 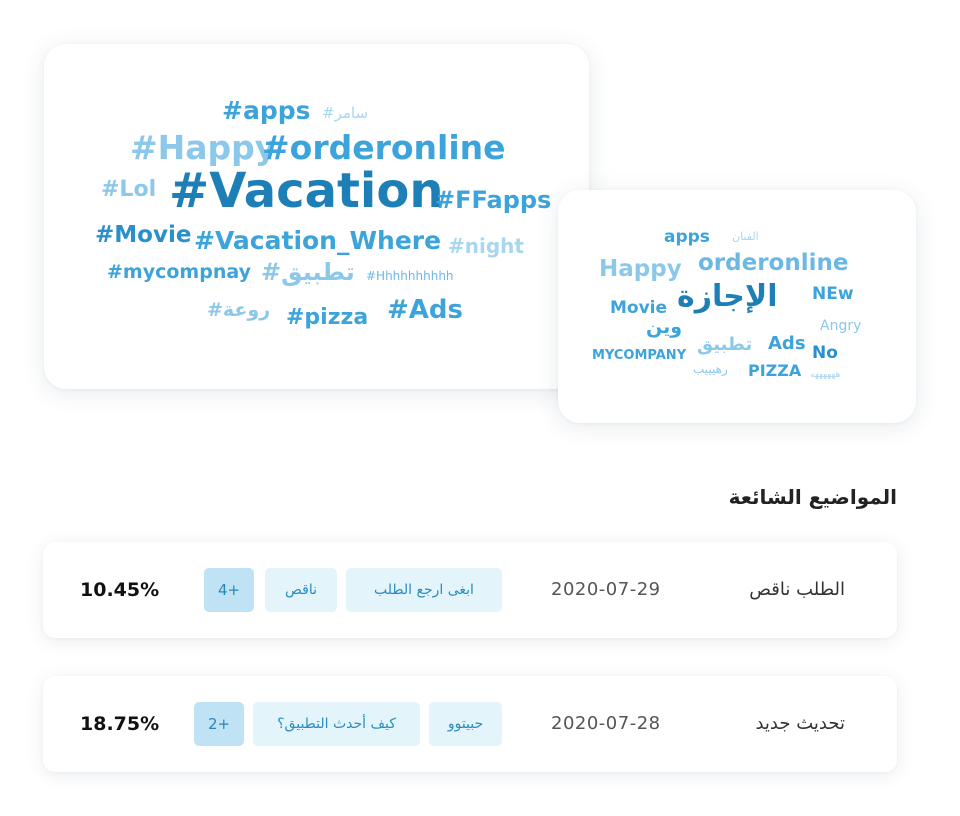 What do you see at coordinates (787, 343) in the screenshot?
I see `cloud-word: Ads` at bounding box center [787, 343].